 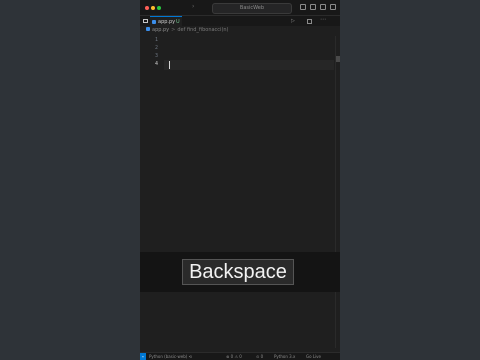 What do you see at coordinates (160, 30) in the screenshot?
I see `breadcrumb-file: app.py` at bounding box center [160, 30].